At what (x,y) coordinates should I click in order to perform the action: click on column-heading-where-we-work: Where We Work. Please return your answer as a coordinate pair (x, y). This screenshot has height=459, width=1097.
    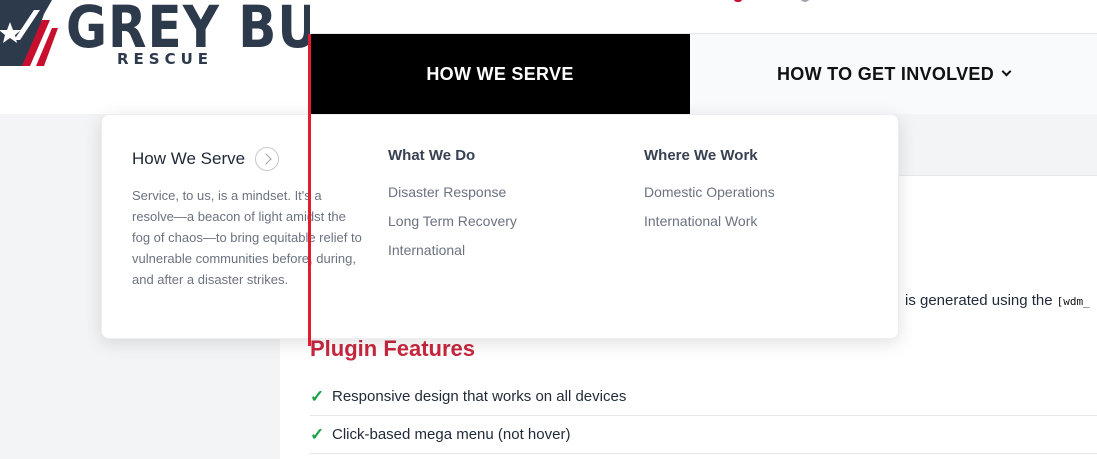
    Looking at the image, I should click on (701, 155).